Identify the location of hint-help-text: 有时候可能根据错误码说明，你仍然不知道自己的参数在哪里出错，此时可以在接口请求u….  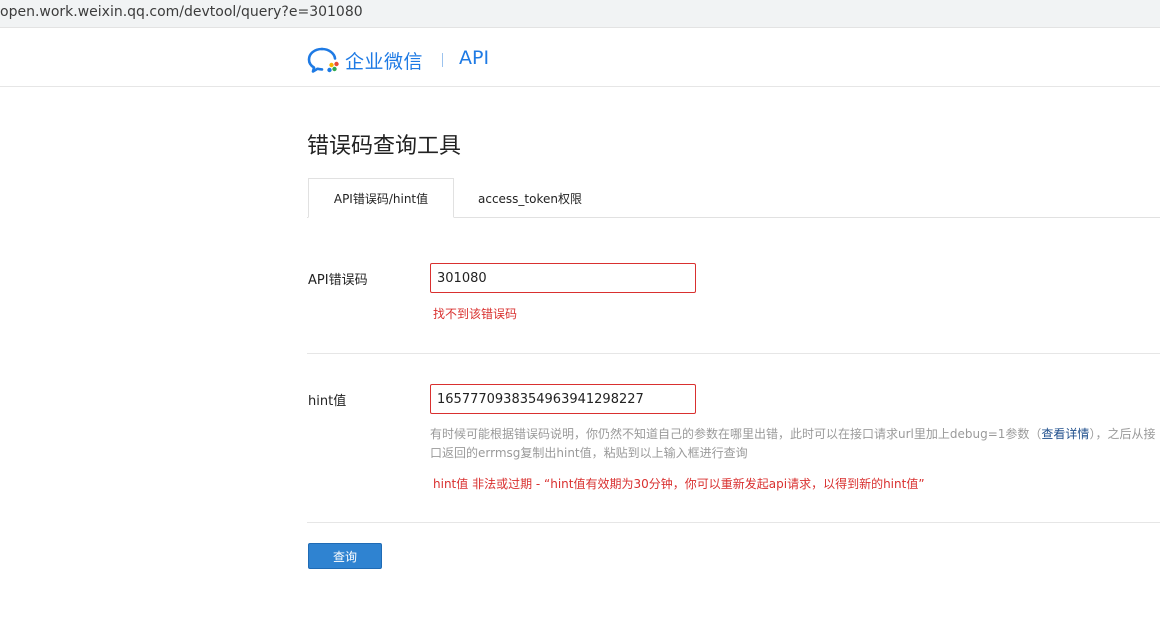
(795, 444).